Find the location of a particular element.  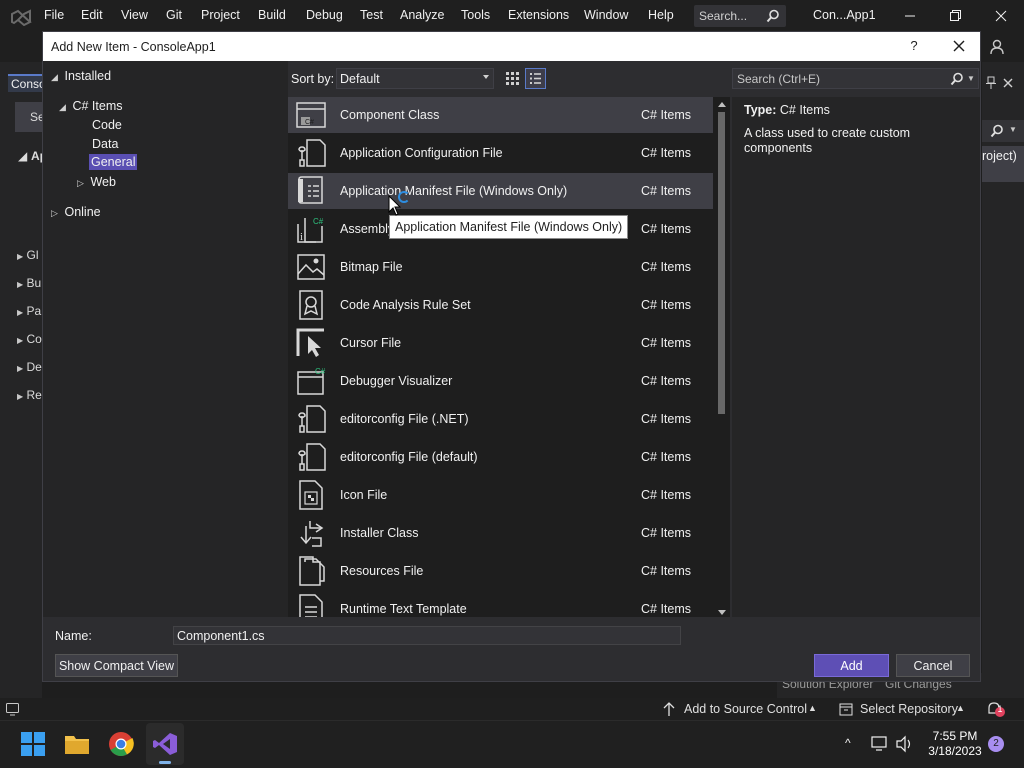

close-icon is located at coordinates (959, 46).